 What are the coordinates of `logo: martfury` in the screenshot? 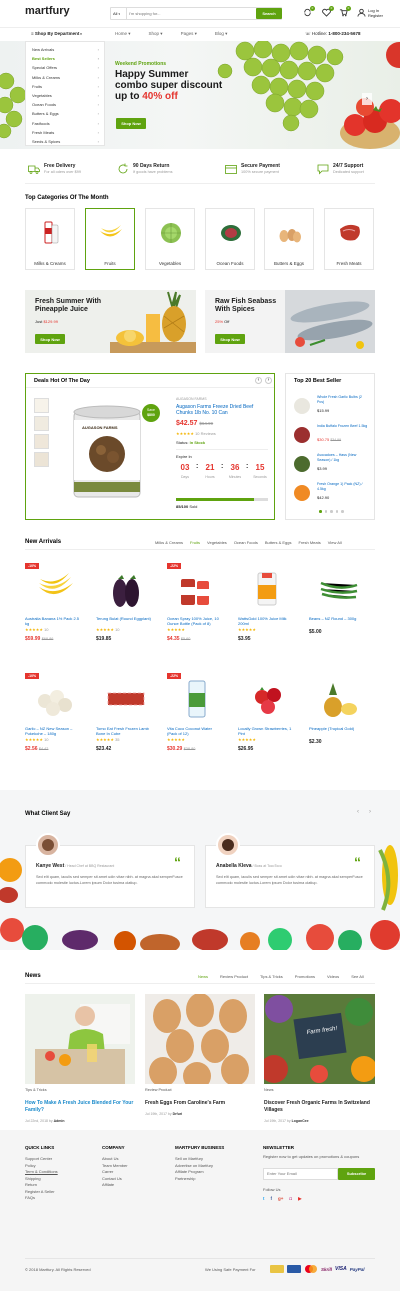 It's located at (47, 11).